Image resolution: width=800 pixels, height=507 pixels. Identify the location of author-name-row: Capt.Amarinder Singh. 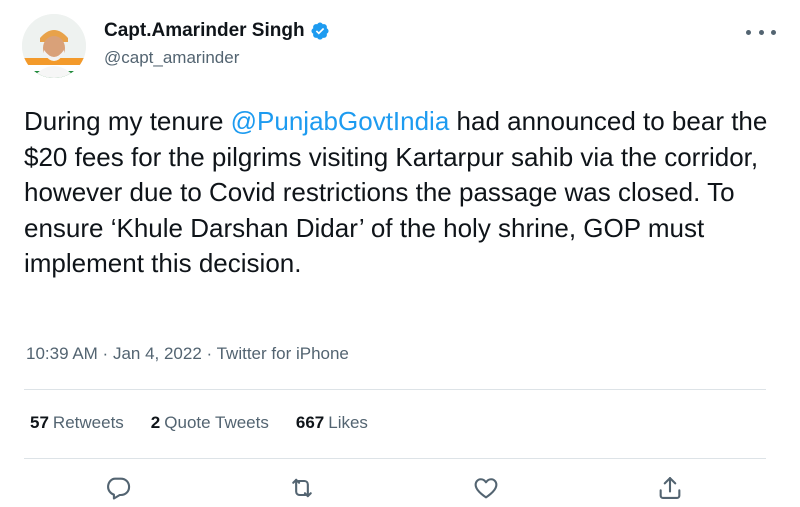
(217, 31).